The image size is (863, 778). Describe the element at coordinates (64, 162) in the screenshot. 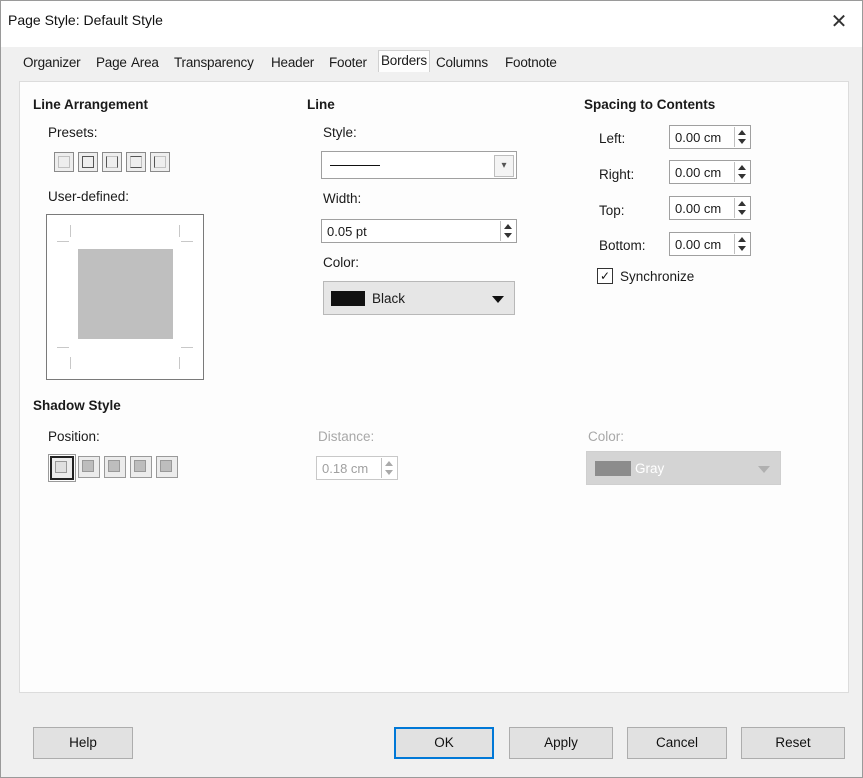

I see `preset-none-icon` at that location.